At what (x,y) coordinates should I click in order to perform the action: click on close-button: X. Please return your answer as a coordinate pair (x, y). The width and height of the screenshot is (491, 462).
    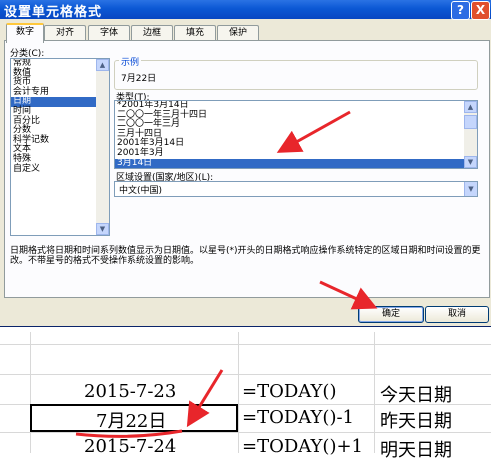
    Looking at the image, I should click on (480, 10).